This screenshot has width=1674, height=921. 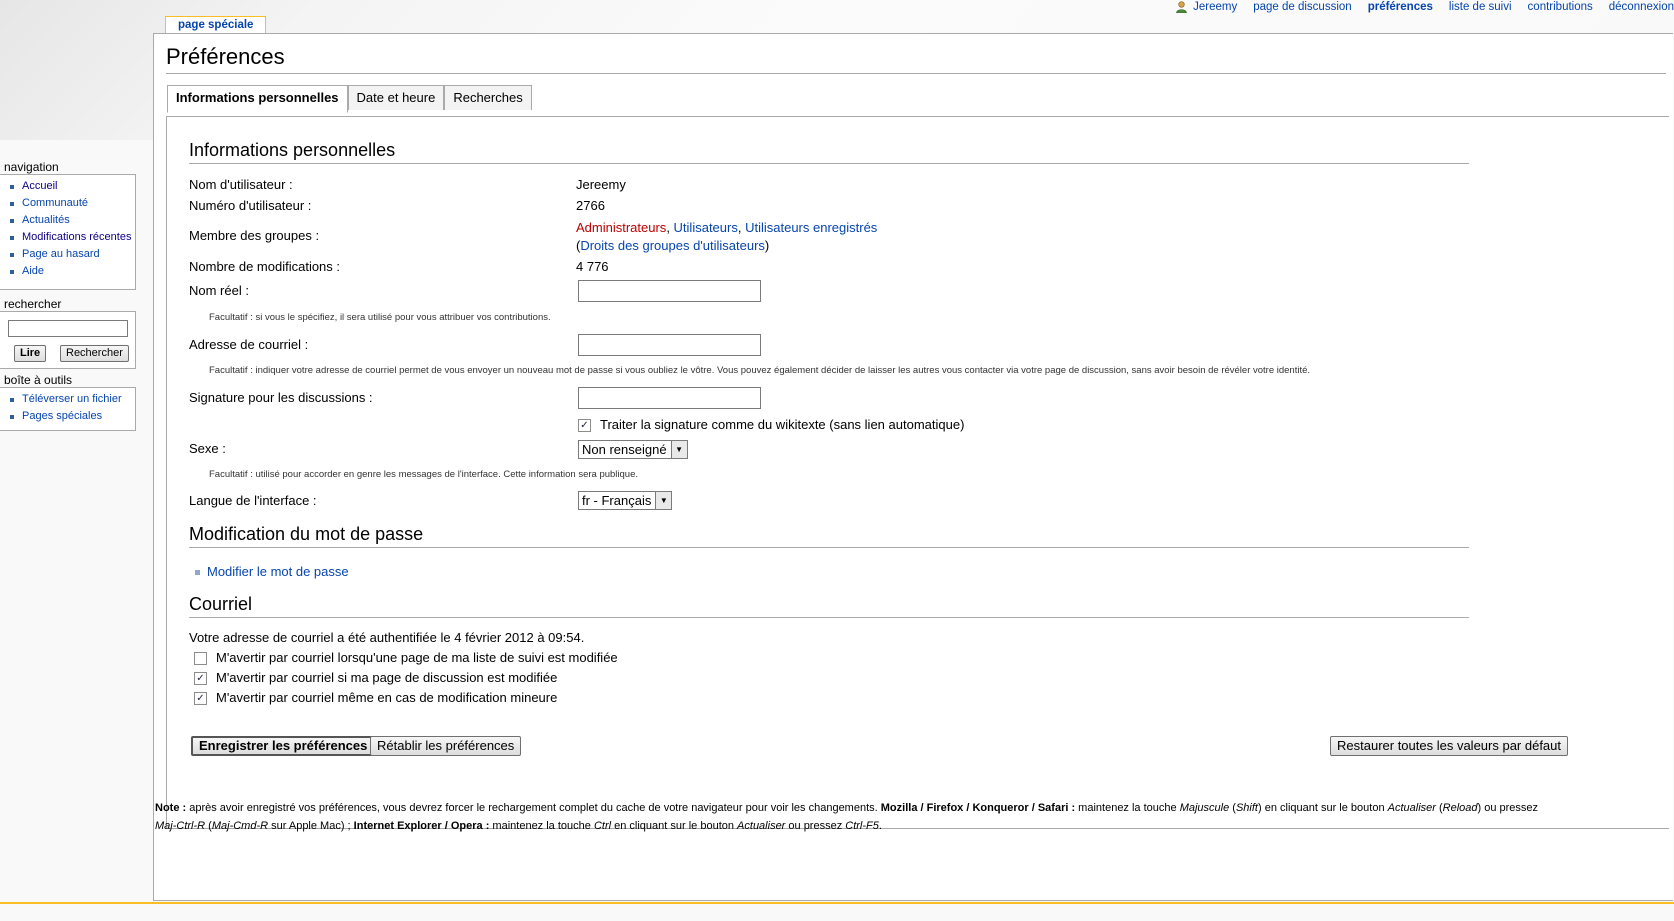 What do you see at coordinates (767, 245) in the screenshot?
I see `paren-close: )` at bounding box center [767, 245].